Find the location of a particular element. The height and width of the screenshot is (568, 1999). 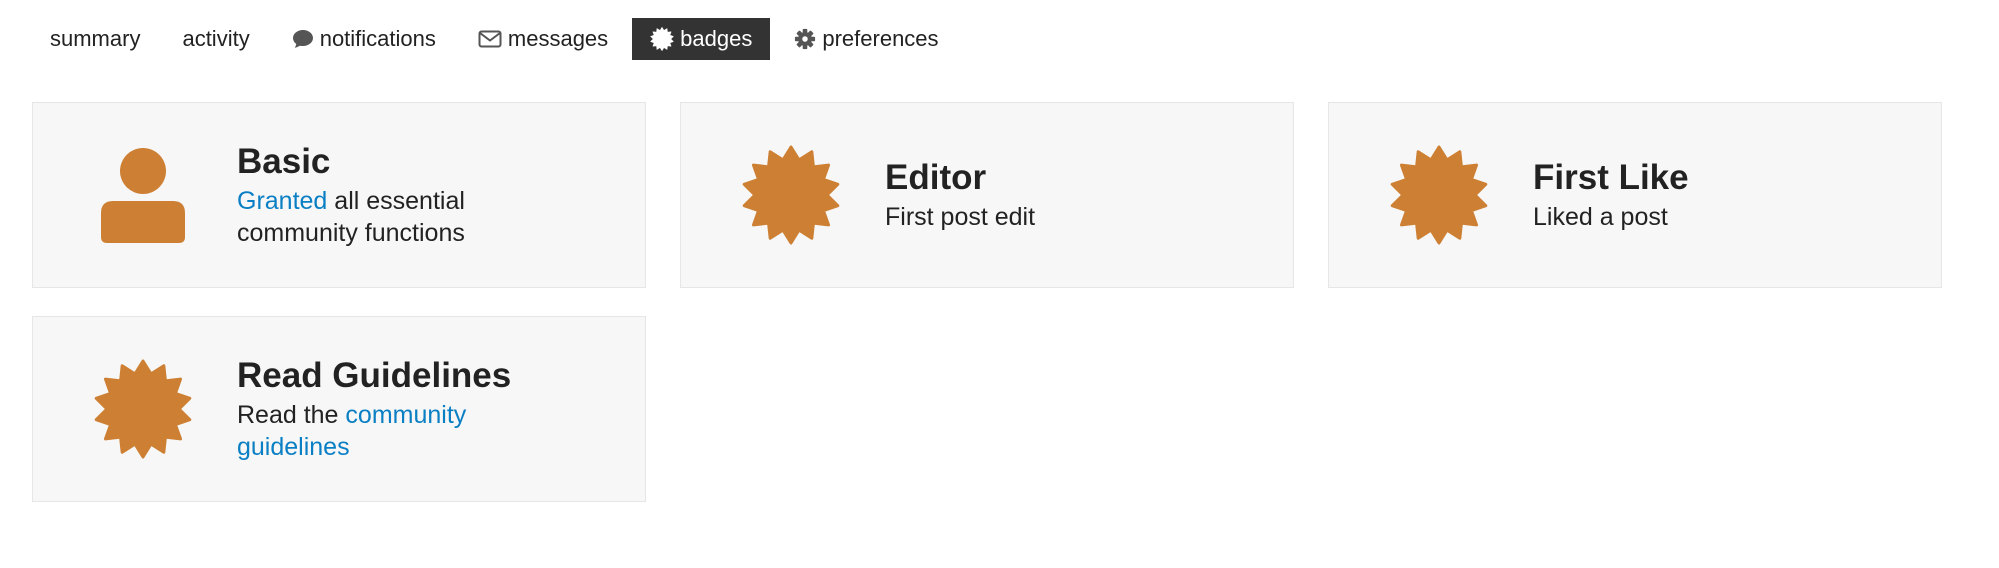

tab-preferences: preferences is located at coordinates (866, 39).